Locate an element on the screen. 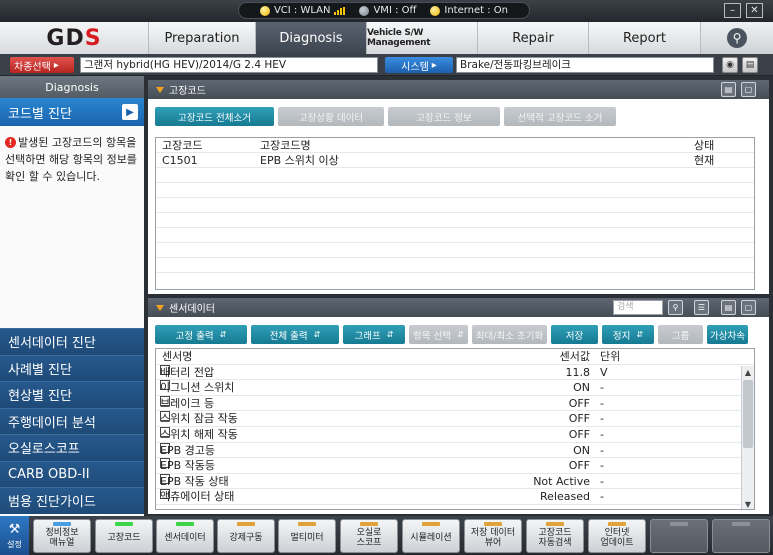  tab-vehicle-sw-management: Vehicle S/W Management is located at coordinates (421, 38).